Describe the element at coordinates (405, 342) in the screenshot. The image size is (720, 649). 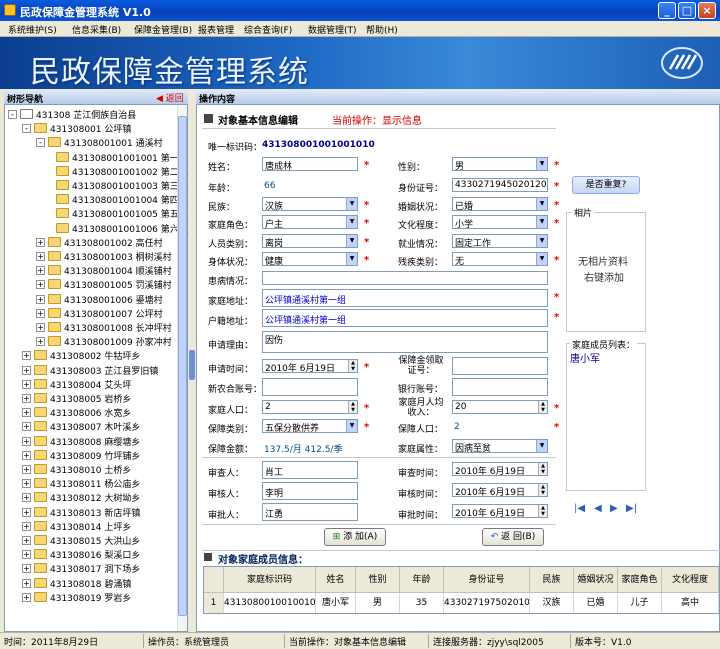
I see `reason-field: 因伤` at that location.